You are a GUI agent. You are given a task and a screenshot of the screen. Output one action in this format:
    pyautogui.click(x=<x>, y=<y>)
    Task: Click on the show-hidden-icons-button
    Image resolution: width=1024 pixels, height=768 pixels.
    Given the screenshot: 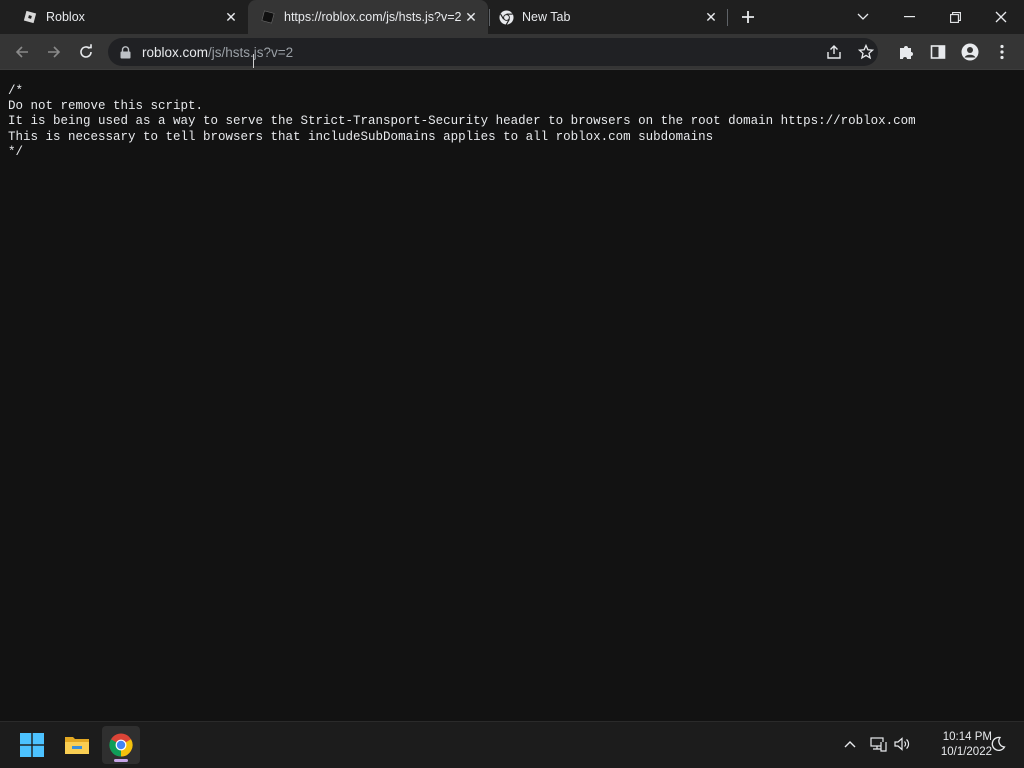 What is the action you would take?
    pyautogui.click(x=850, y=744)
    